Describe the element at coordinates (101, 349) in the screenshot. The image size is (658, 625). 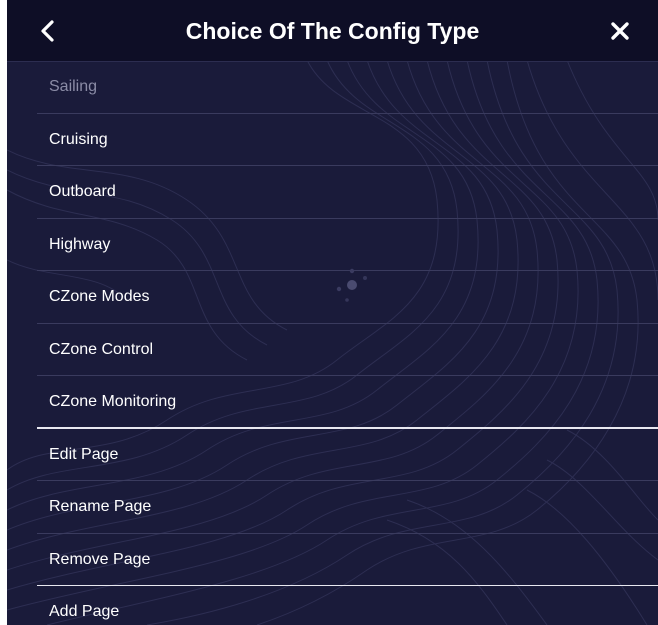
I see `list-item-label: CZone Control` at that location.